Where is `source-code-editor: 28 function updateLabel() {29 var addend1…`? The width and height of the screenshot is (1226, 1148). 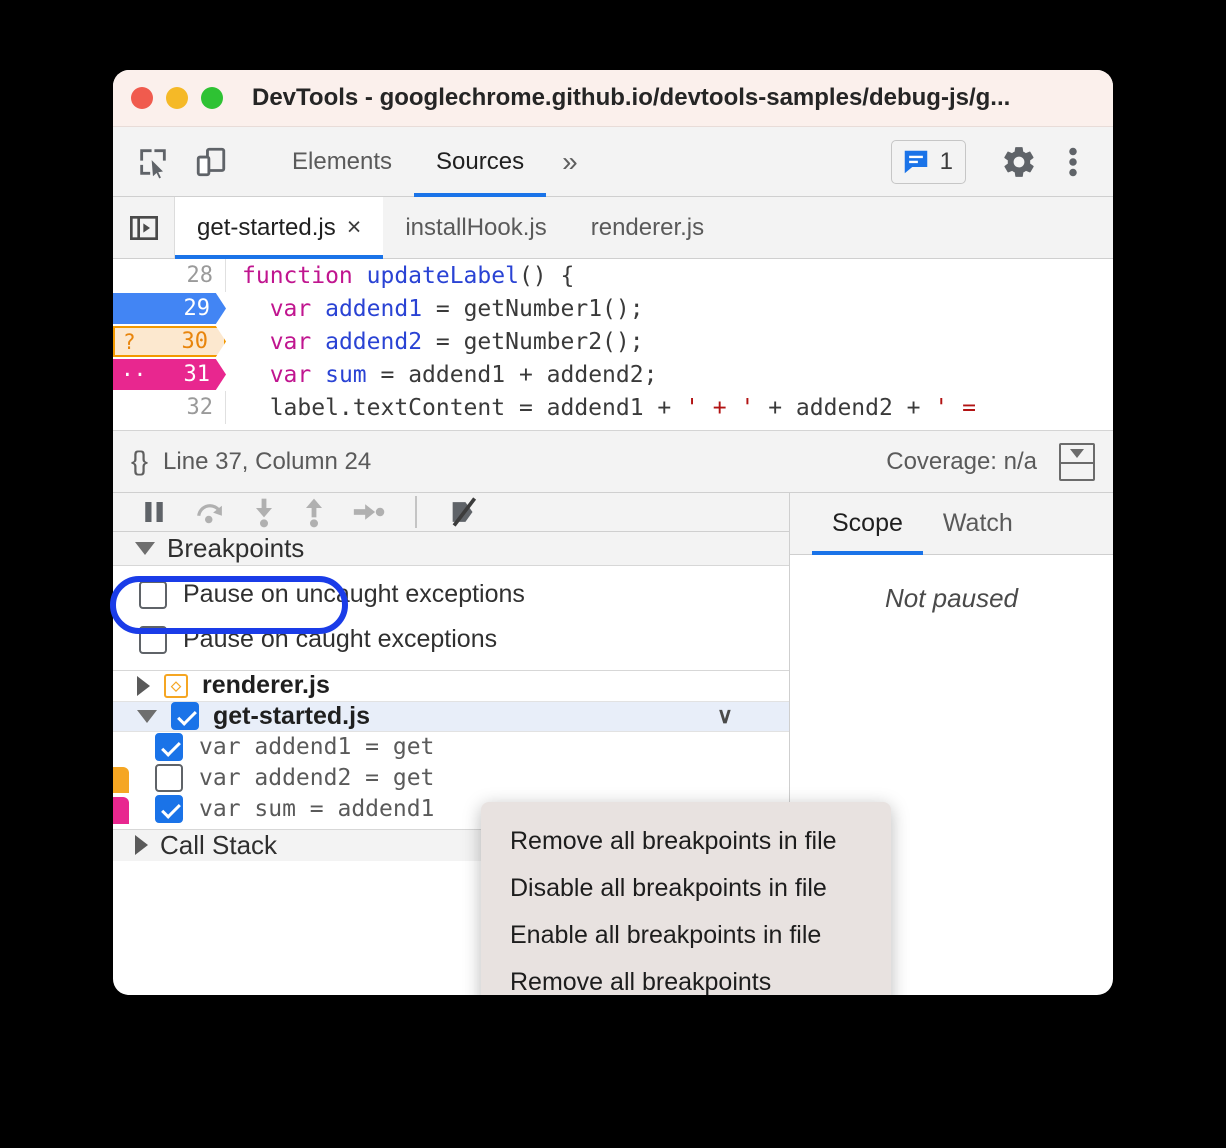 source-code-editor: 28 function updateLabel() {29 var addend1… is located at coordinates (613, 345).